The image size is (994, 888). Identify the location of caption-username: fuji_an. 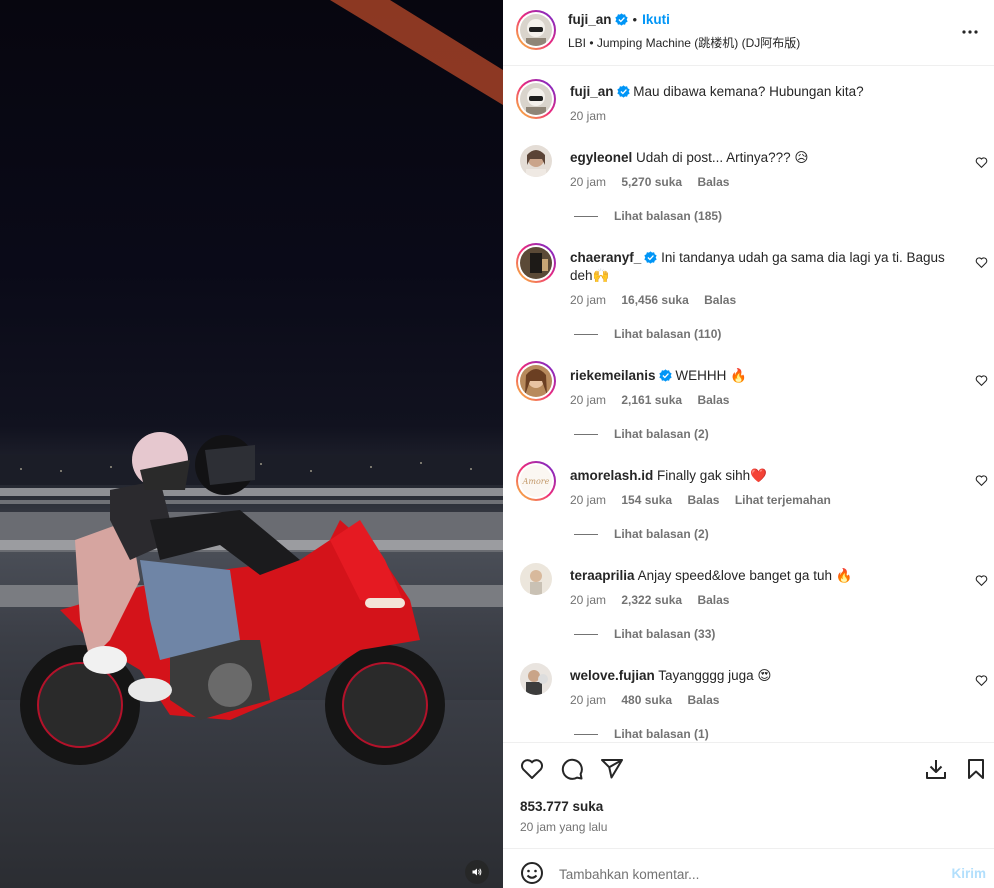
(592, 91).